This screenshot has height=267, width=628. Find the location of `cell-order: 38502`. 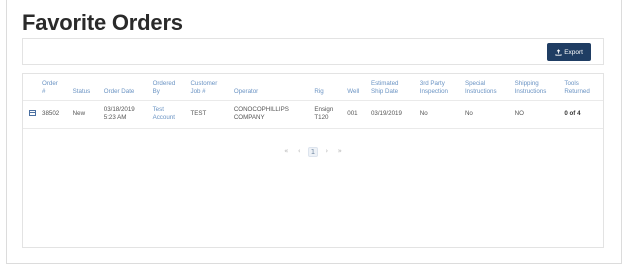

cell-order: 38502 is located at coordinates (54, 114).